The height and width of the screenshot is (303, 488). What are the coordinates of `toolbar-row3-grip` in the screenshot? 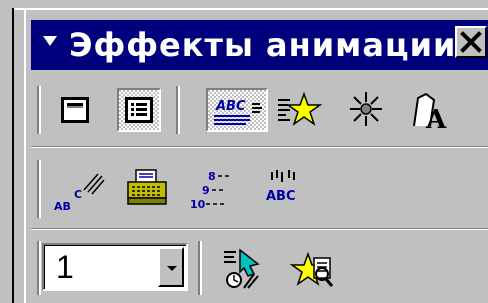 It's located at (39, 268).